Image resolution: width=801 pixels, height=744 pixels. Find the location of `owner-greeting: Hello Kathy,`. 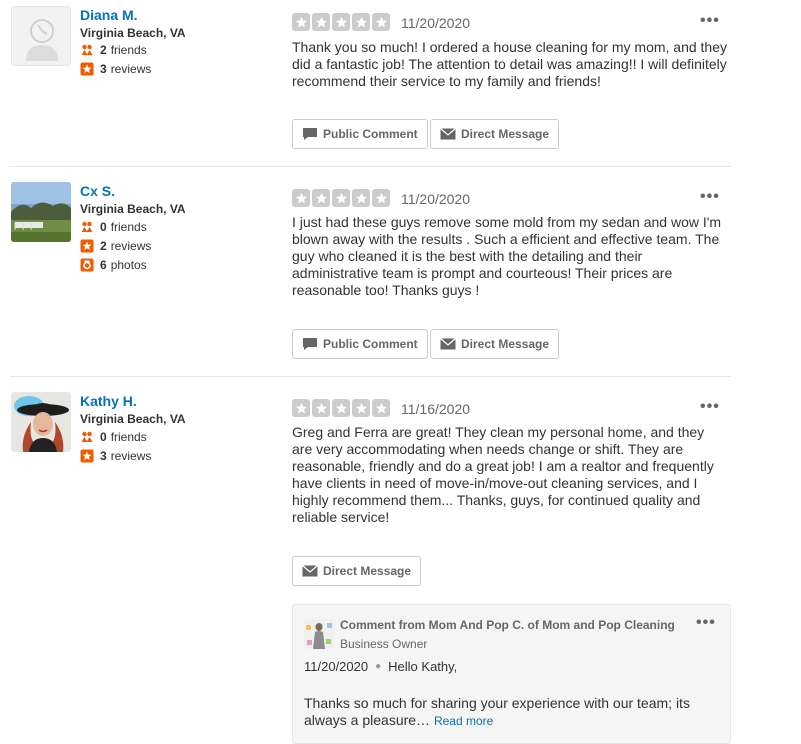

owner-greeting: Hello Kathy, is located at coordinates (423, 666).